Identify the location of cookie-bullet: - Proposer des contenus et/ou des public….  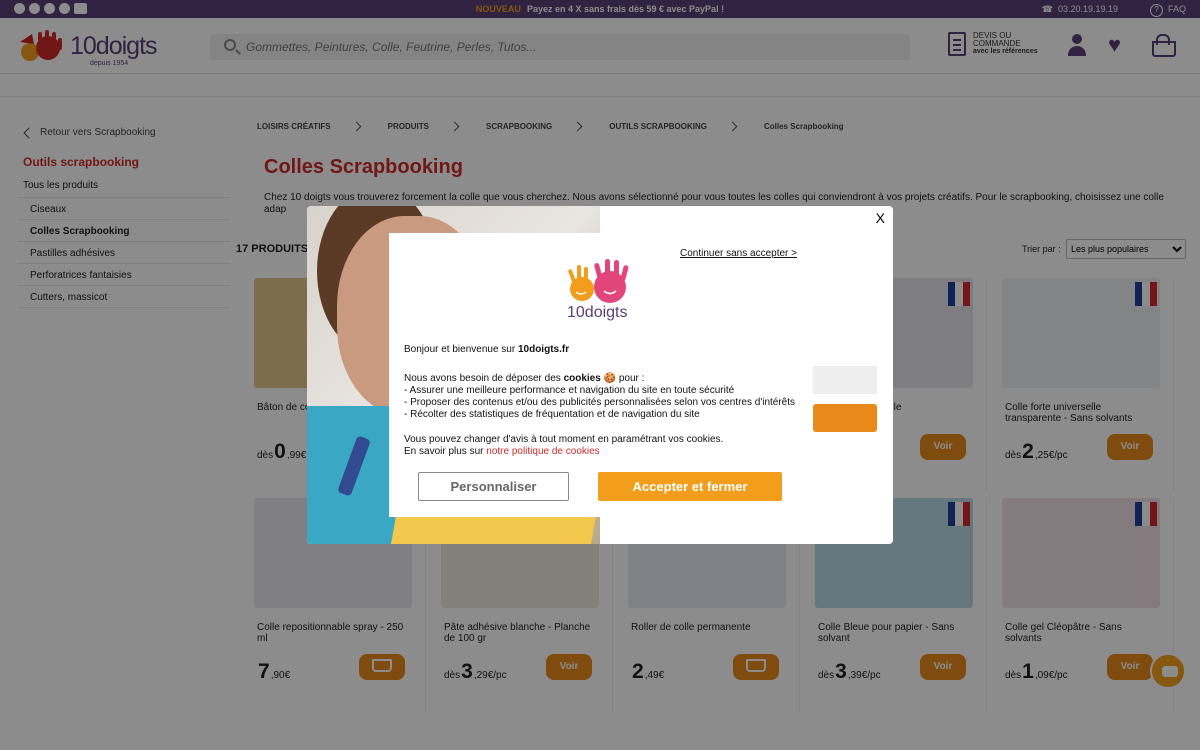
(600, 402).